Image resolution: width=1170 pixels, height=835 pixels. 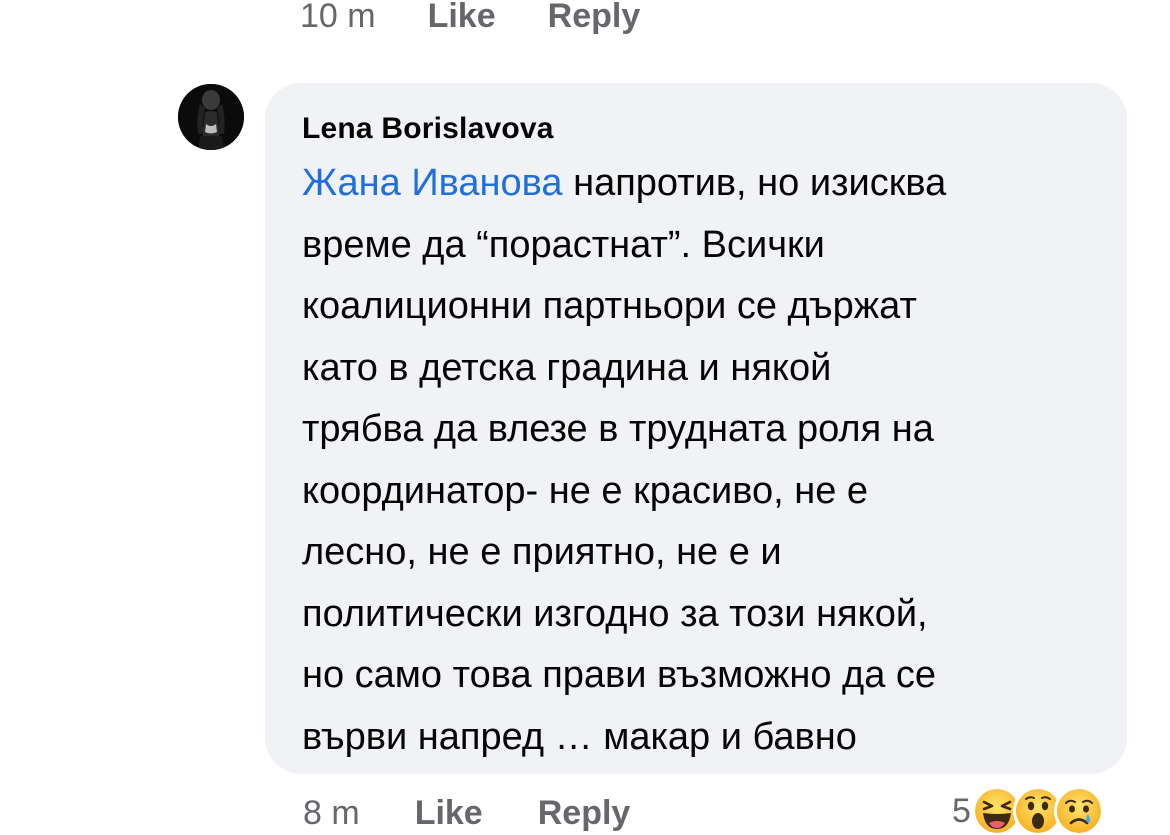 What do you see at coordinates (584, 813) in the screenshot?
I see `reply-button: Reply` at bounding box center [584, 813].